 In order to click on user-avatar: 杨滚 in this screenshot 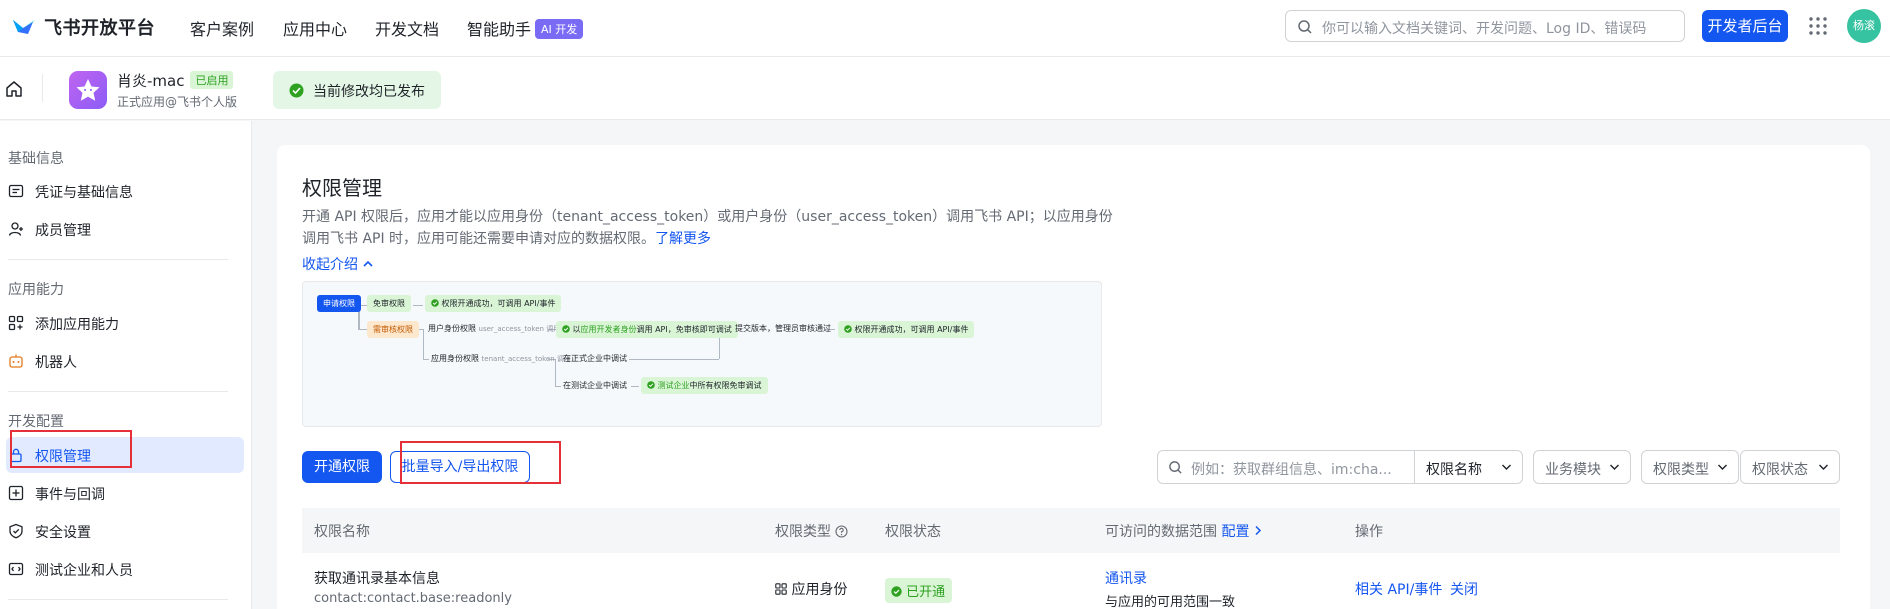, I will do `click(1864, 26)`.